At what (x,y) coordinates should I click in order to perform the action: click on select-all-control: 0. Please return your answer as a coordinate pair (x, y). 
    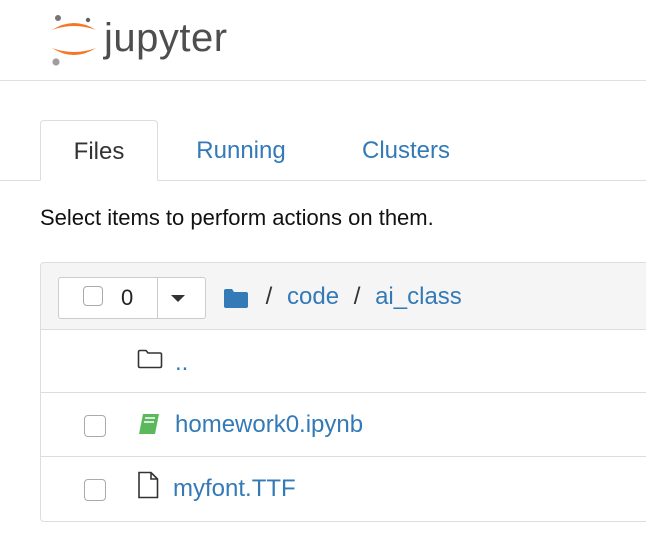
    Looking at the image, I should click on (132, 298).